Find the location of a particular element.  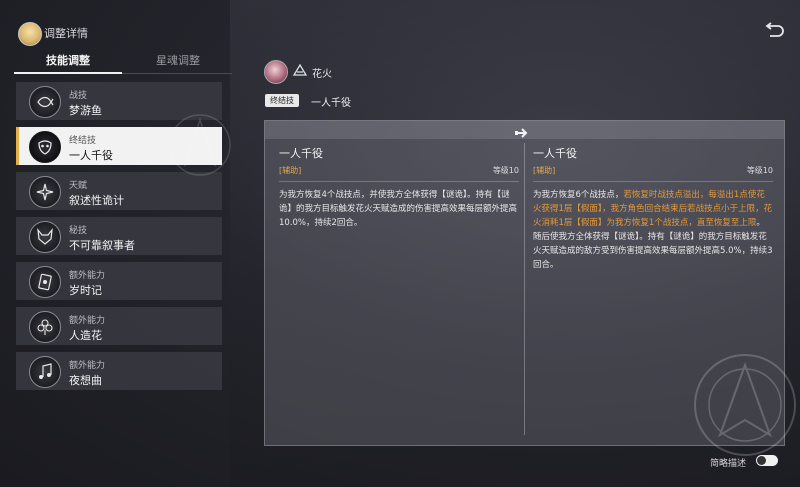

new-skill-tag: [辅助] is located at coordinates (544, 170).